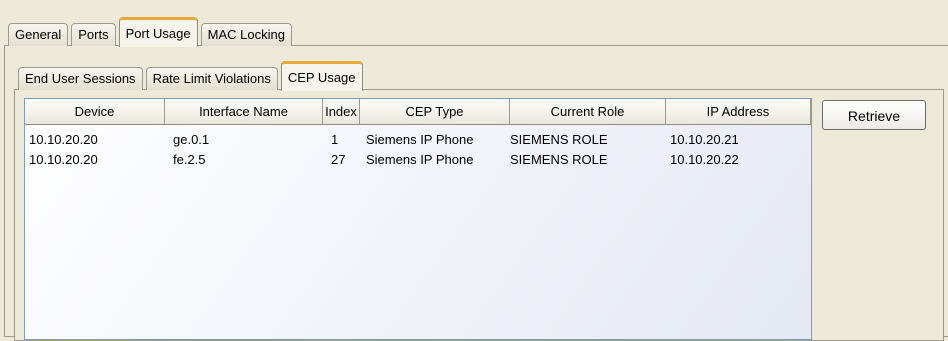 The width and height of the screenshot is (948, 341). Describe the element at coordinates (95, 111) in the screenshot. I see `column-header-device: Device` at that location.